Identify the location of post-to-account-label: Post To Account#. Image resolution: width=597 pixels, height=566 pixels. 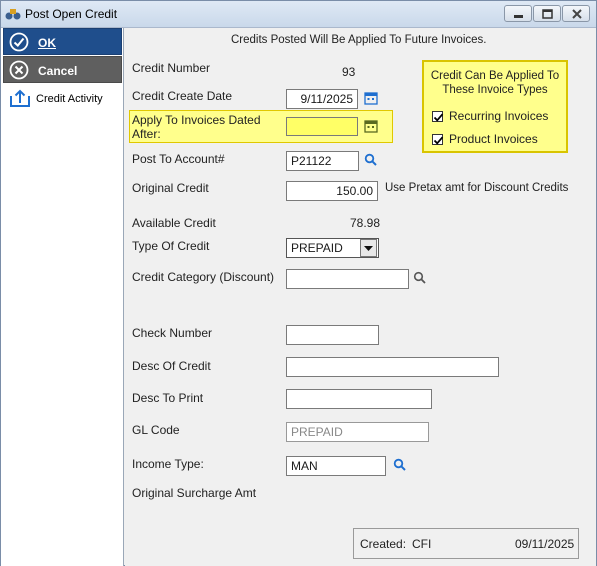
(178, 159).